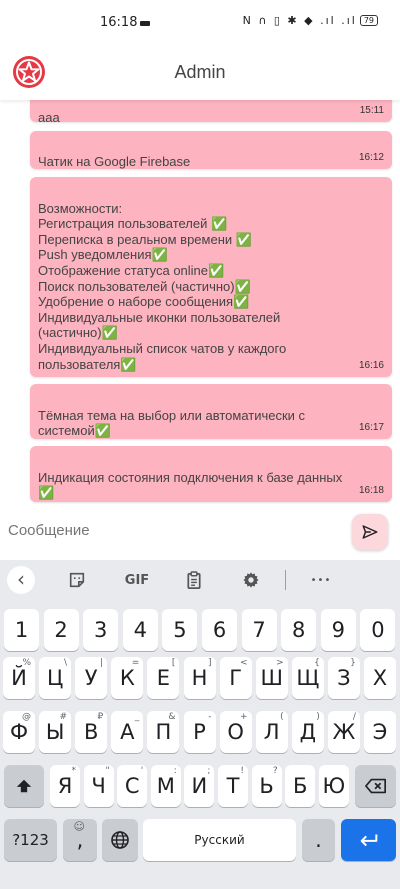  I want to click on key-Ю: Ю, so click(333, 786).